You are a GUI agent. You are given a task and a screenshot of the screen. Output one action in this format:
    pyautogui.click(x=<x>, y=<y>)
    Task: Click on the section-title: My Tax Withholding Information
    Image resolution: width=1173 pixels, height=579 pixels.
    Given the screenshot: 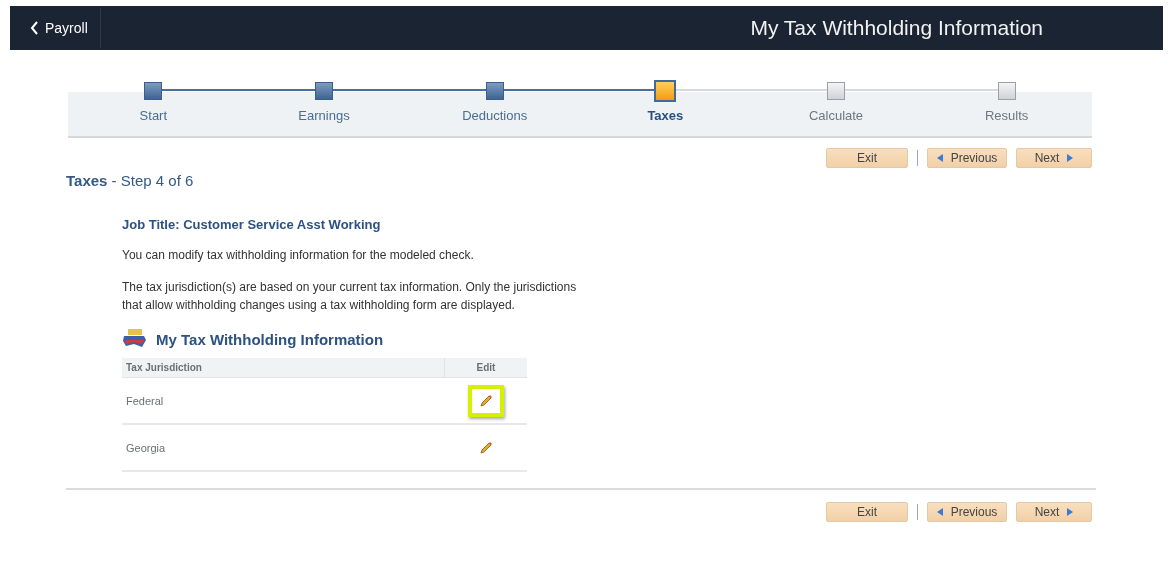 What is the action you would take?
    pyautogui.click(x=270, y=339)
    